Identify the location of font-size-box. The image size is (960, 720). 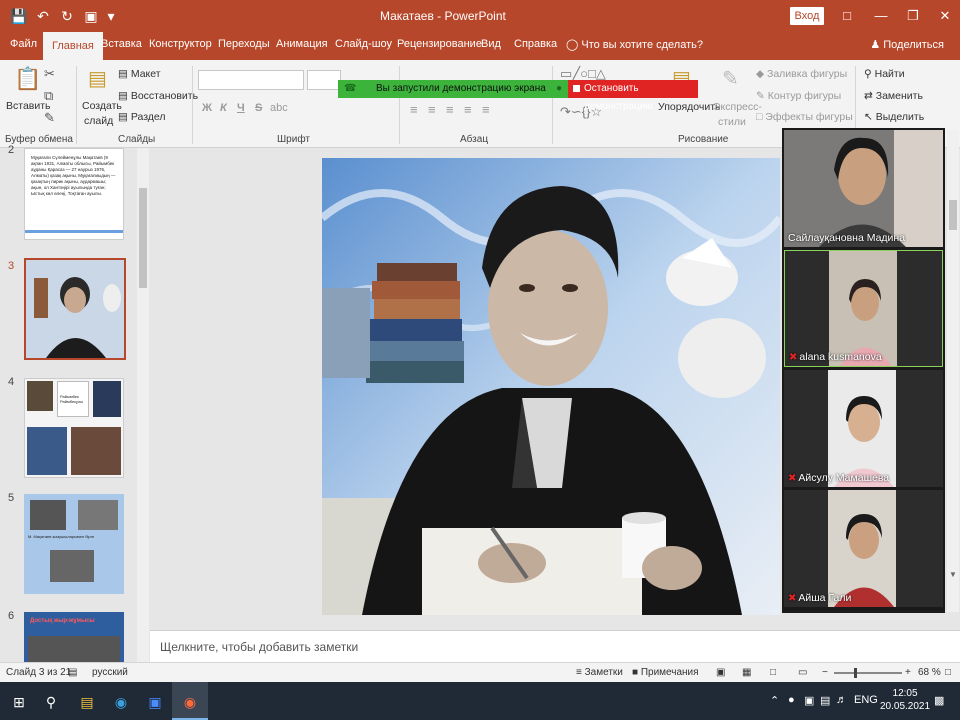
(324, 80).